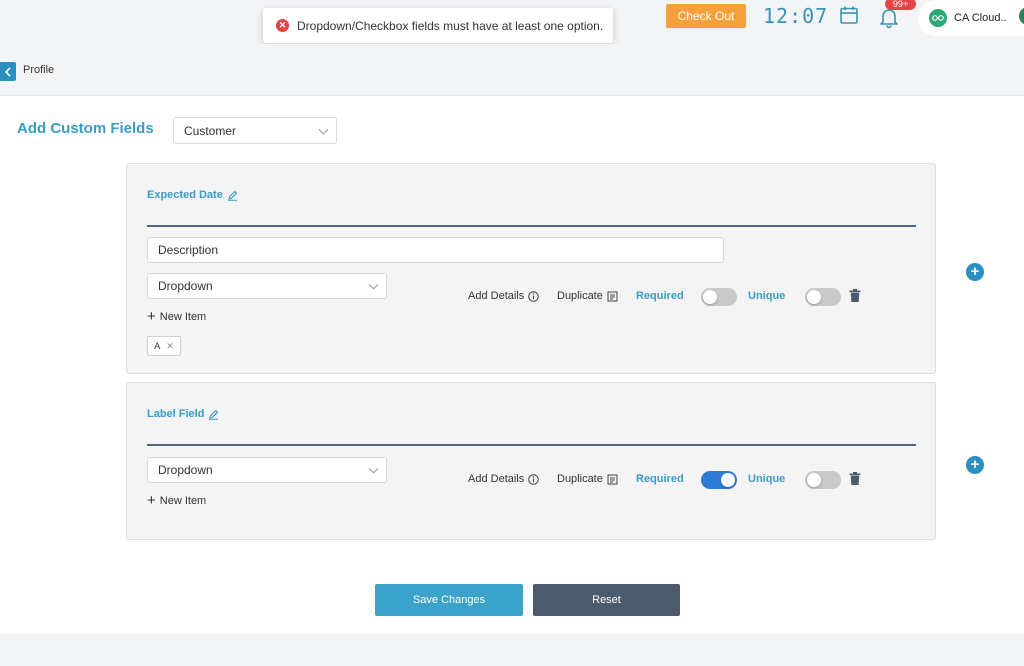  I want to click on glasses-icon, so click(938, 18).